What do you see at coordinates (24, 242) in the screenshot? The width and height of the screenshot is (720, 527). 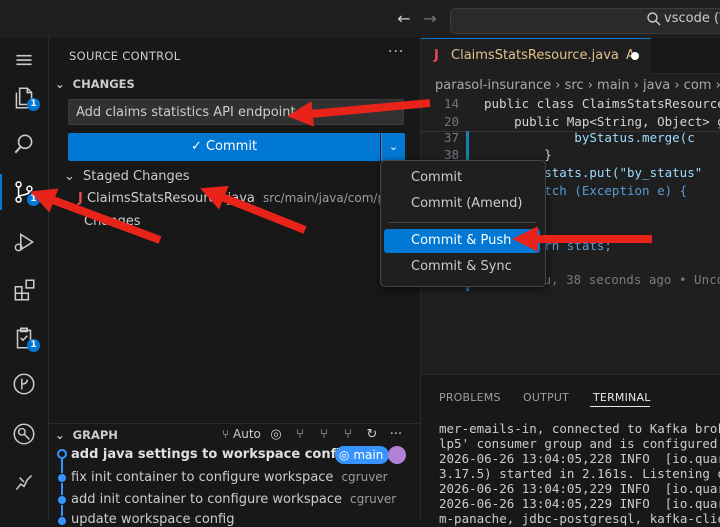 I see `run-debug-icon` at bounding box center [24, 242].